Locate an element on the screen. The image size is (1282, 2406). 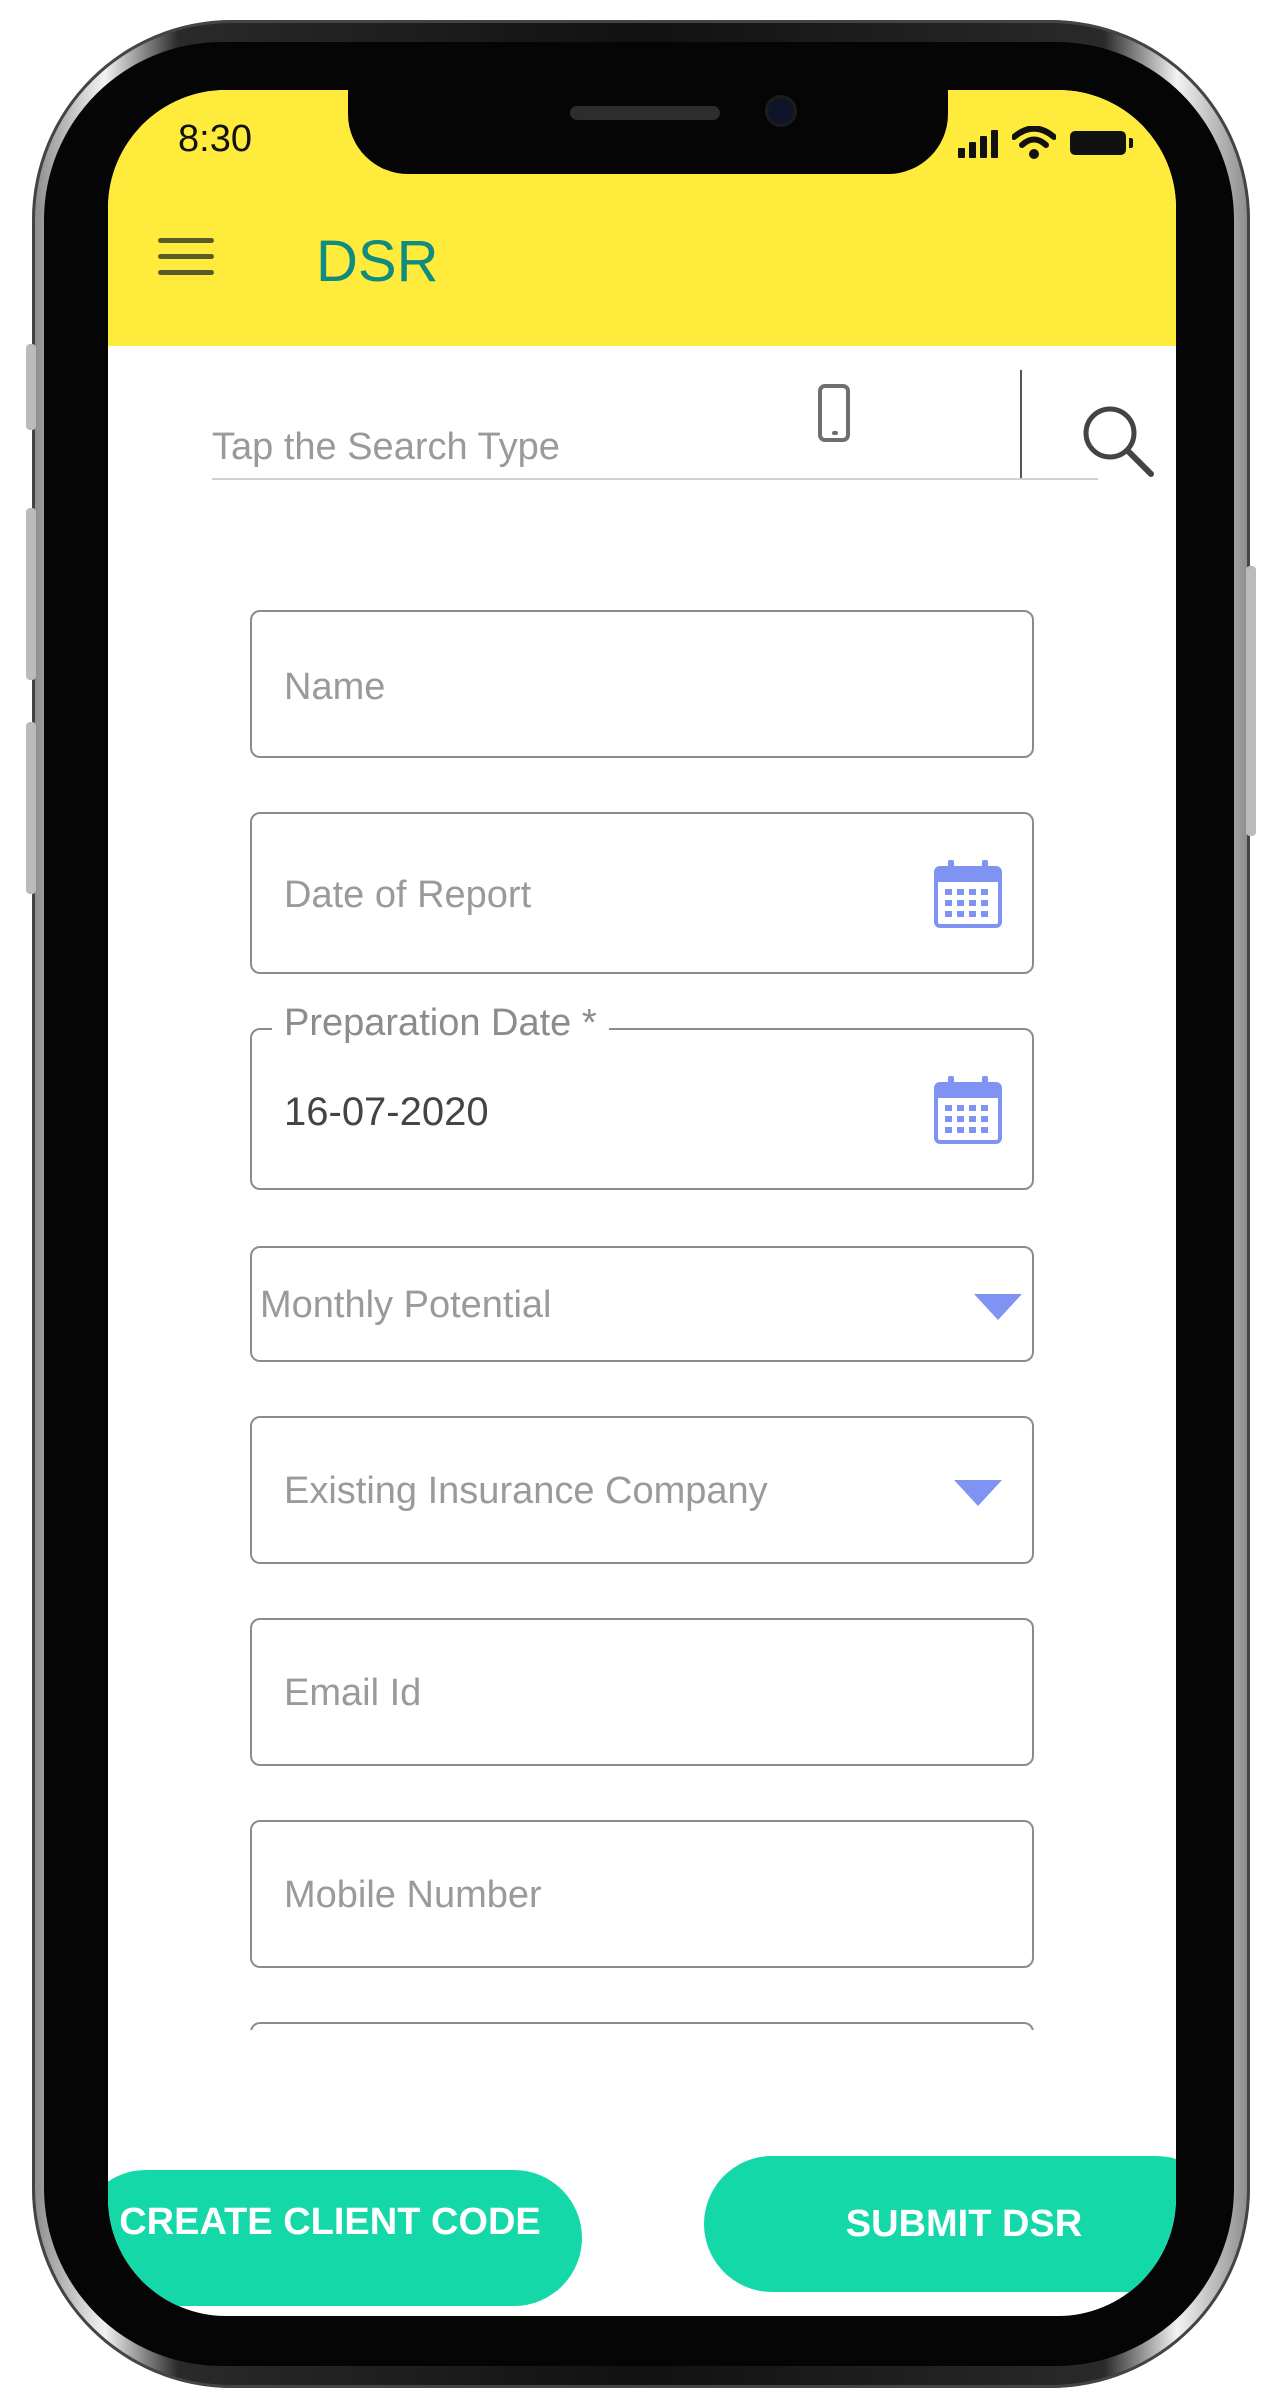
speaker-grille is located at coordinates (645, 113).